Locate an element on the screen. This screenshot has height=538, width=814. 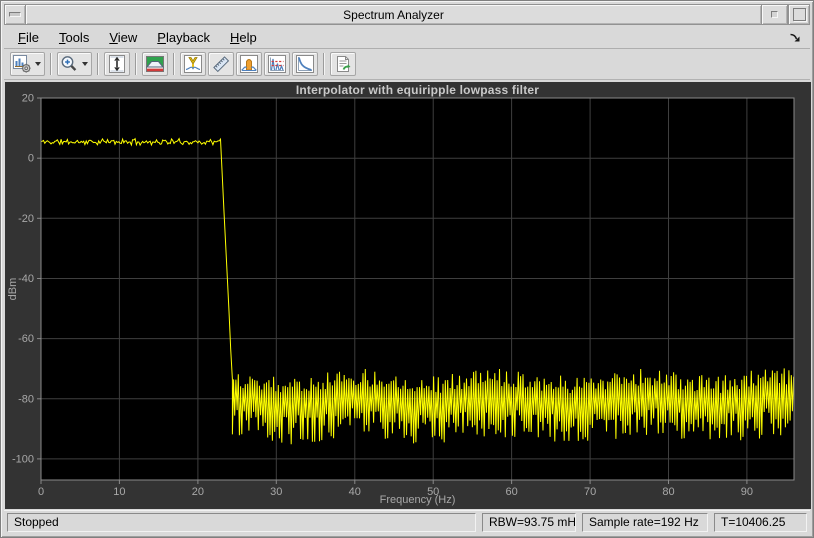
menu-item-playback: Playback is located at coordinates (183, 37).